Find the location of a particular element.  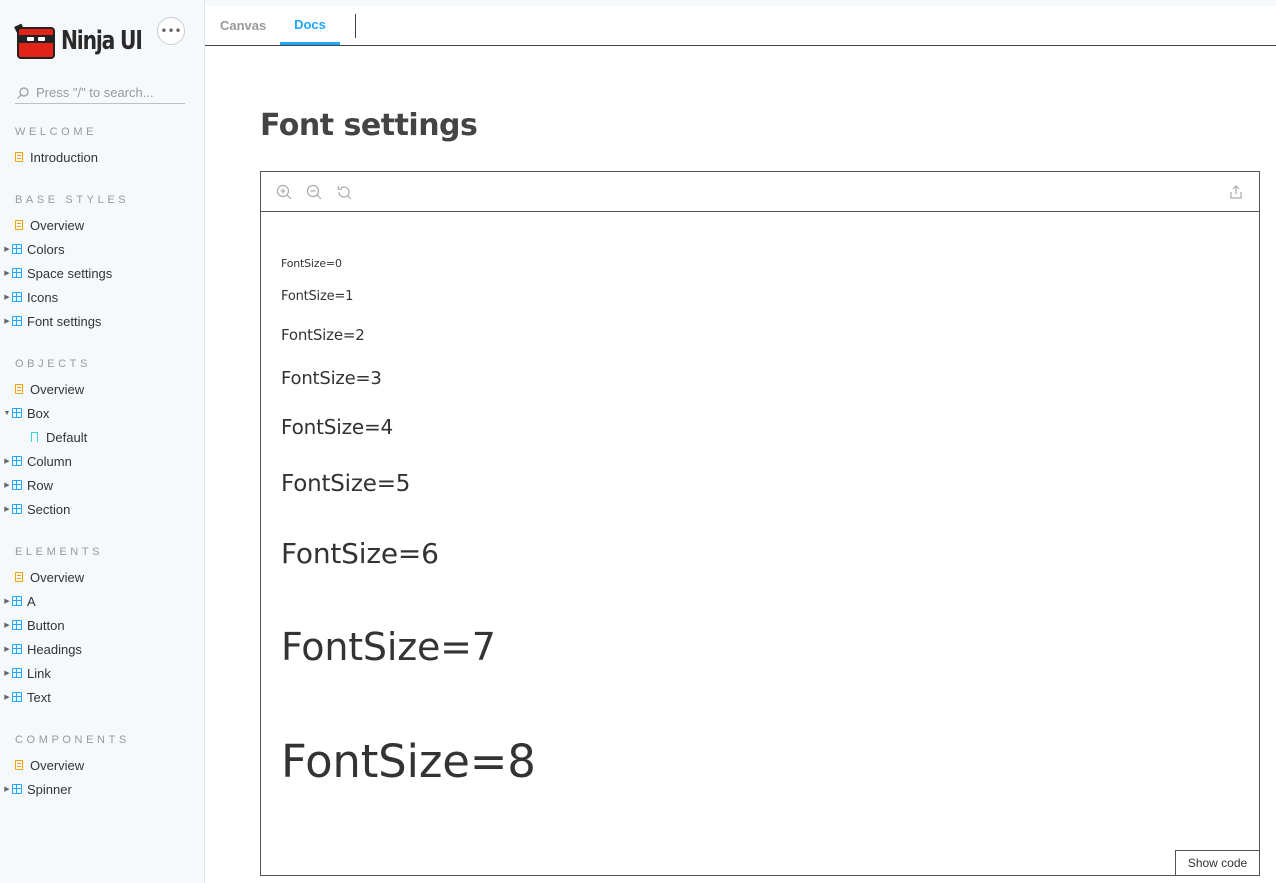

font-size-sample-4: FontSize=4 is located at coordinates (337, 427).